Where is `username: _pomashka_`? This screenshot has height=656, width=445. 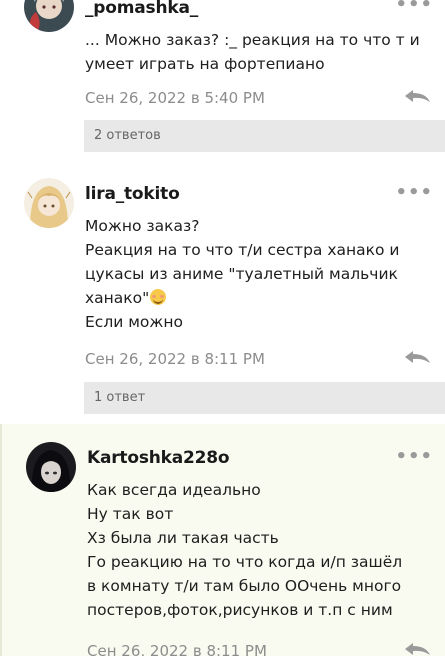
username: _pomashka_ is located at coordinates (141, 9).